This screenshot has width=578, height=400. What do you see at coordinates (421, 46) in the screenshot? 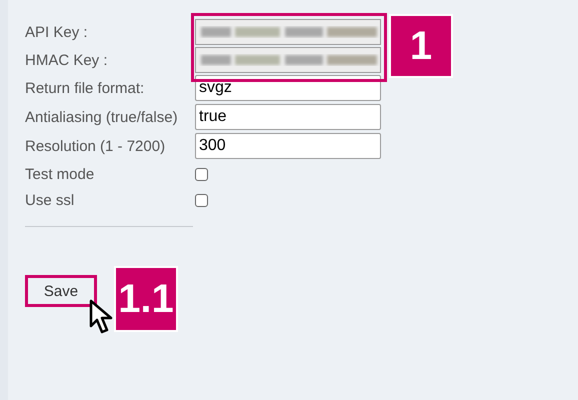
I see `step-badge: 1` at bounding box center [421, 46].